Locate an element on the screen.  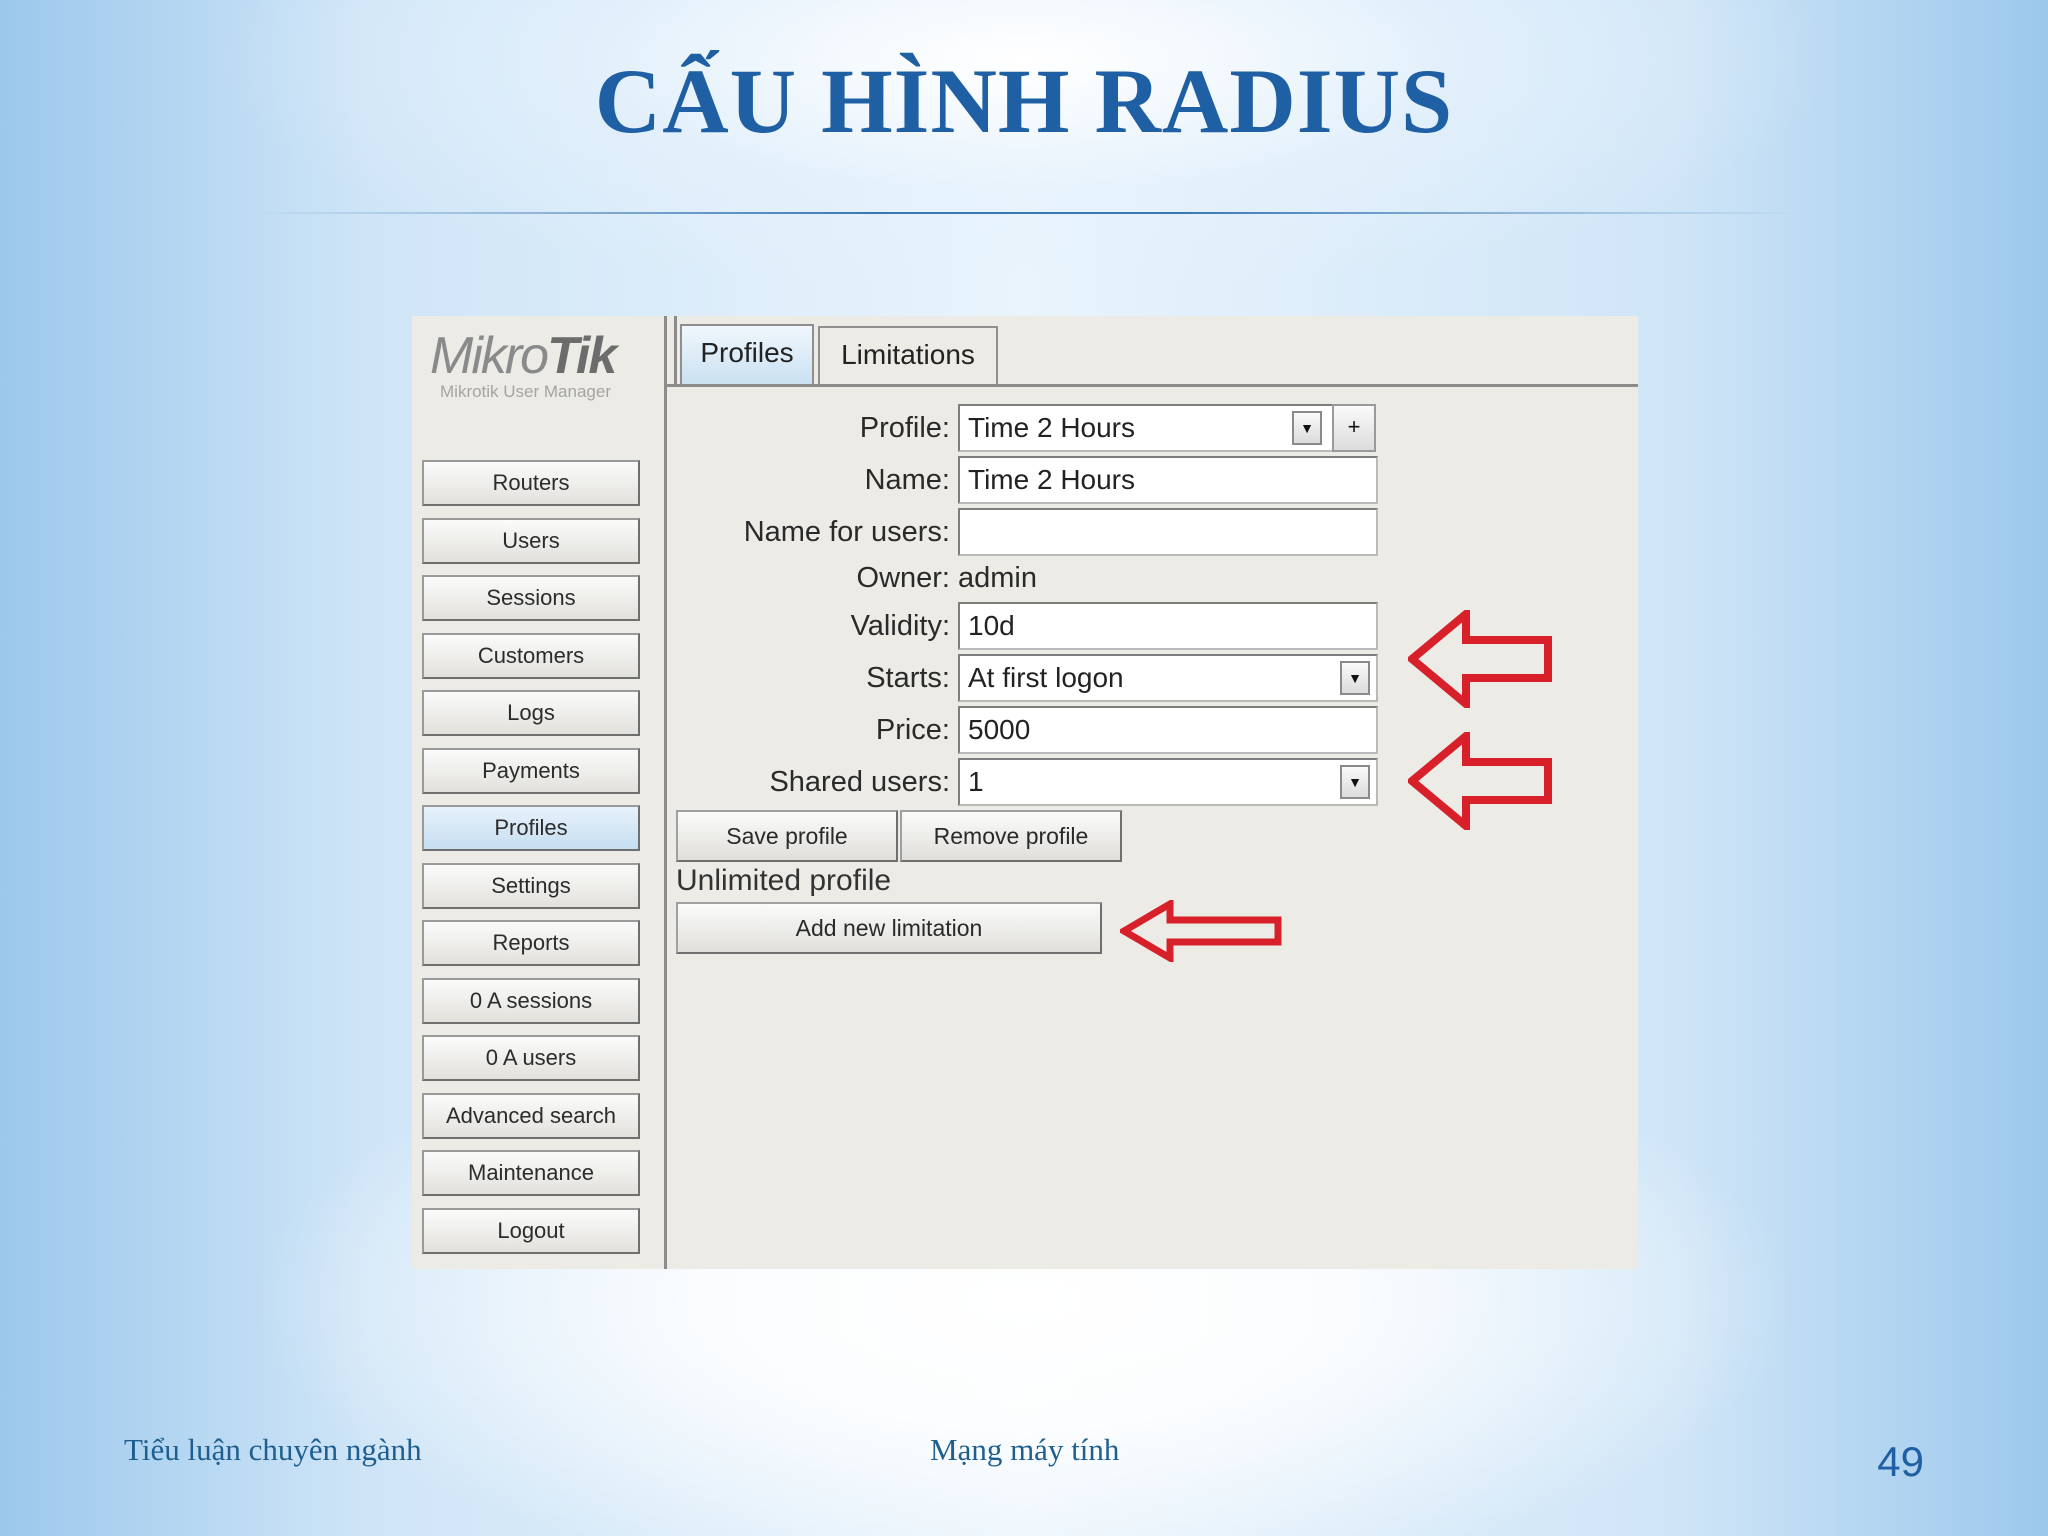
price-input: 5000 is located at coordinates (1168, 730).